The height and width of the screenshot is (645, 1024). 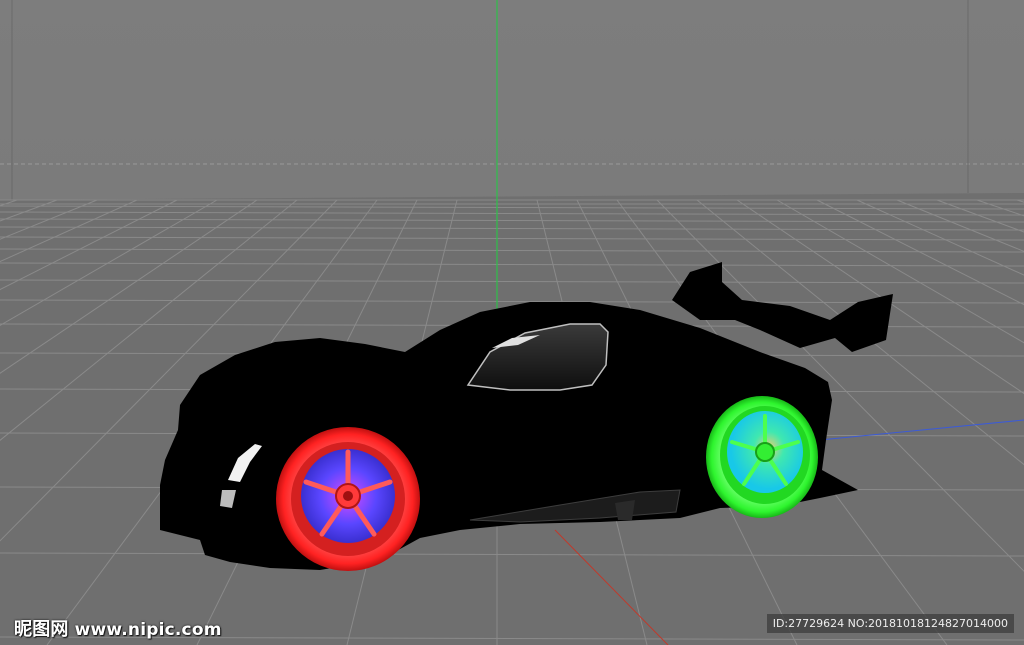 I want to click on rear-wheel-hub, so click(x=765, y=452).